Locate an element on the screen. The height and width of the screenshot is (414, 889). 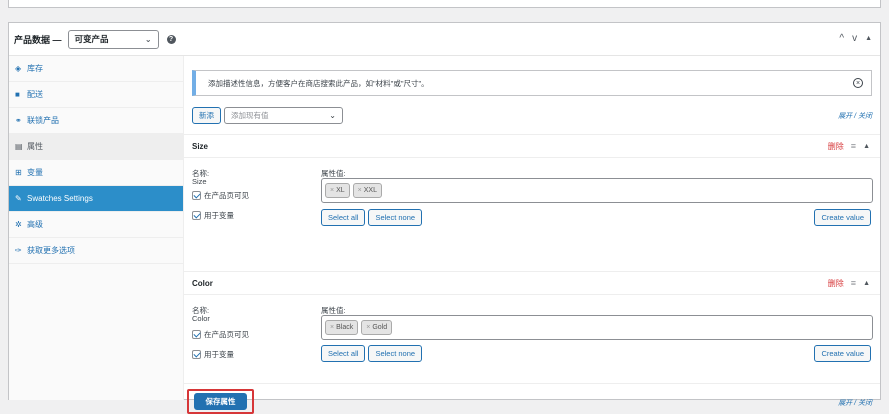
move-up-icon: ^ is located at coordinates (841, 38).